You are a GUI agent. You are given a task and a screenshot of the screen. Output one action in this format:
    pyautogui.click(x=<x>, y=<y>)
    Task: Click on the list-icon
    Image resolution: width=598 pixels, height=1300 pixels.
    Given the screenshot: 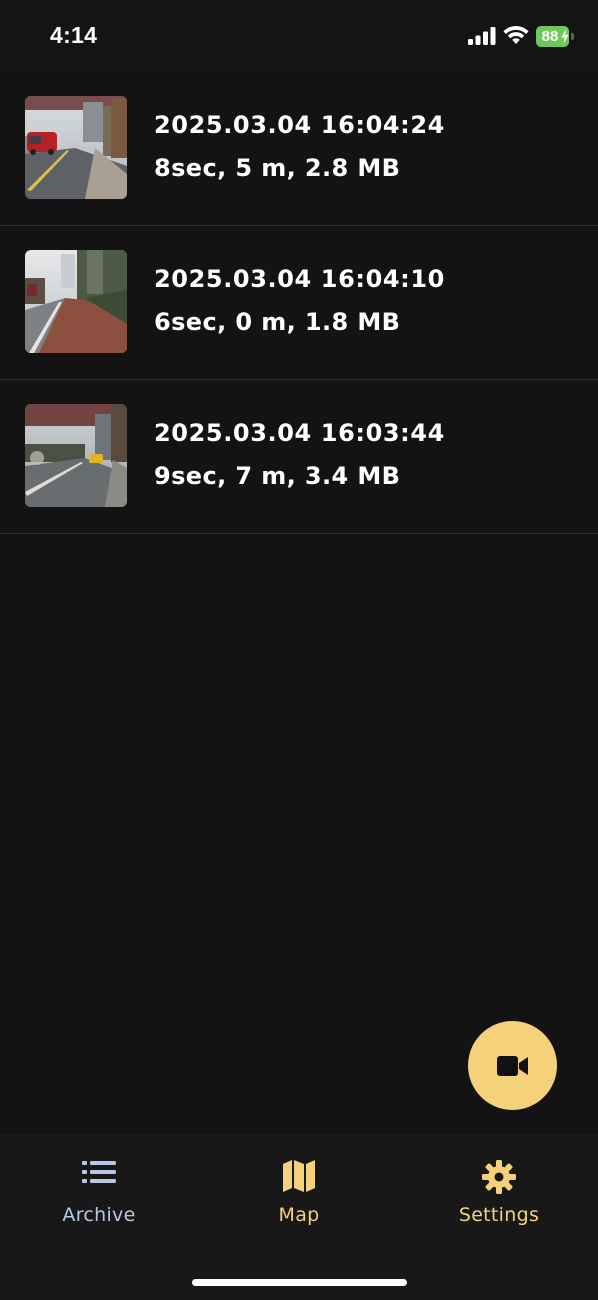 What is the action you would take?
    pyautogui.click(x=99, y=1172)
    